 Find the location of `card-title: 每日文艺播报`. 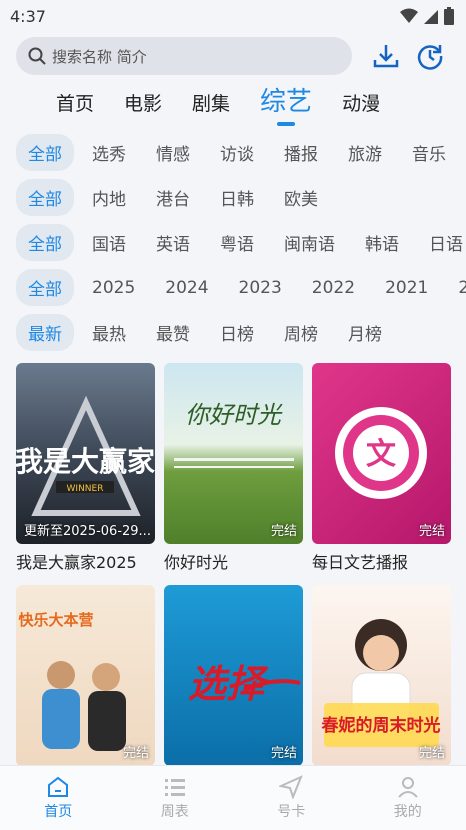

card-title: 每日文艺播报 is located at coordinates (360, 562).